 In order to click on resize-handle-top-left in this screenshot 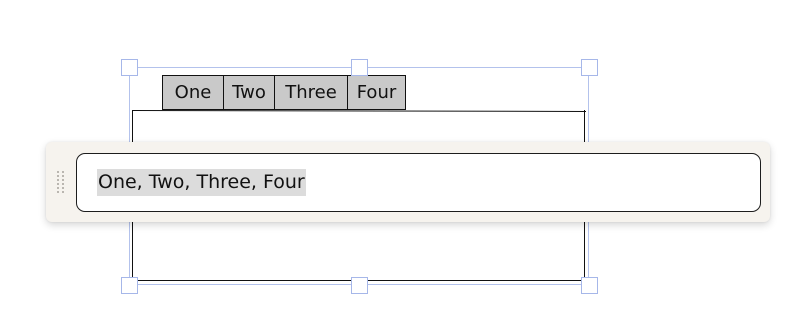, I will do `click(129, 67)`.